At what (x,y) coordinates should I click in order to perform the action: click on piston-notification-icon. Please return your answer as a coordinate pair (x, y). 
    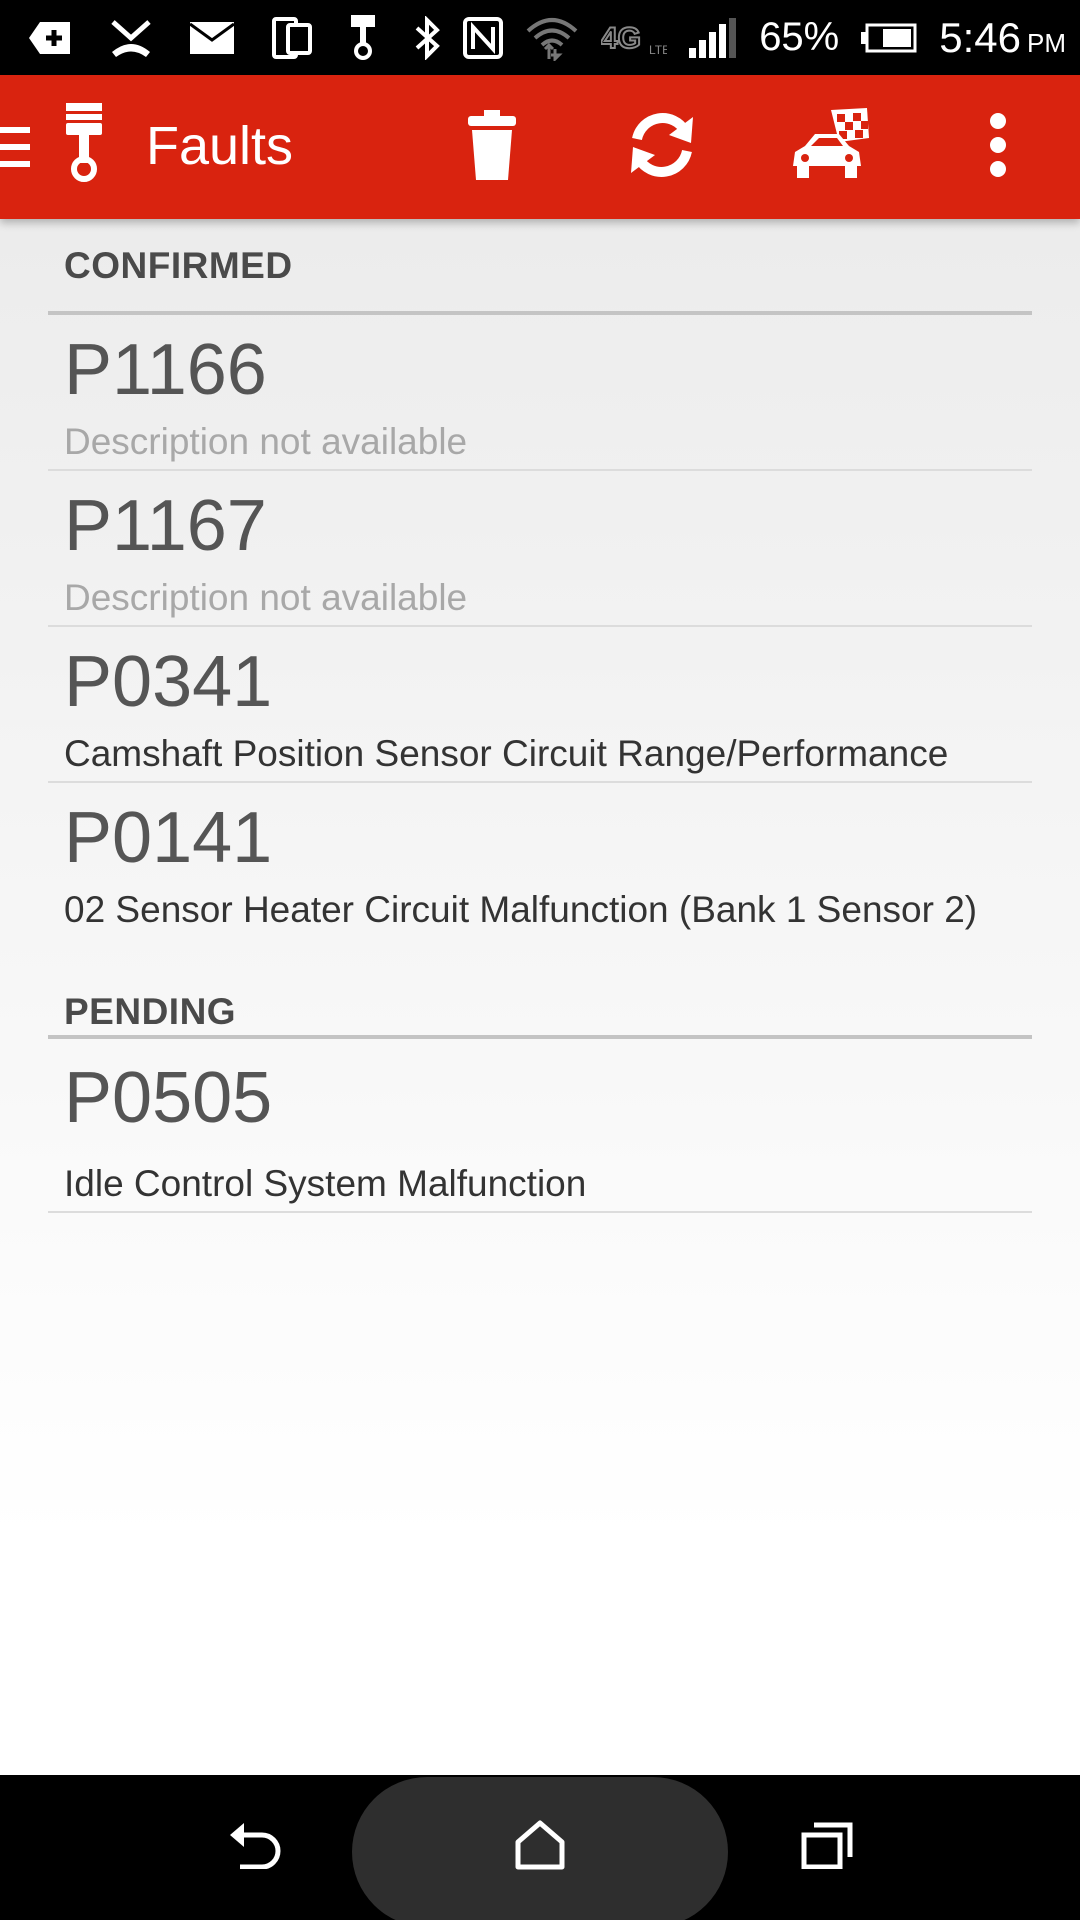
    Looking at the image, I should click on (363, 37).